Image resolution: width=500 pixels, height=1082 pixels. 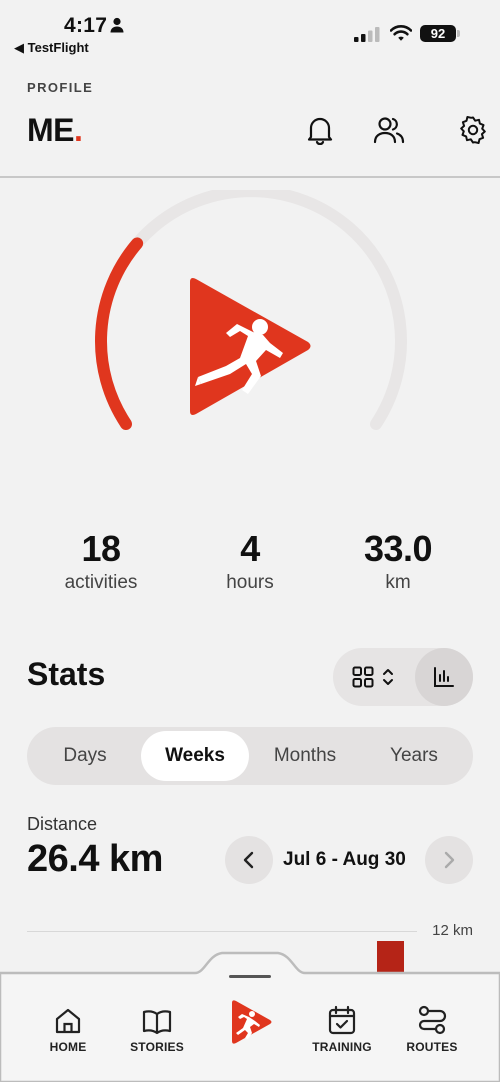 What do you see at coordinates (101, 582) in the screenshot?
I see `summary-label: activities` at bounding box center [101, 582].